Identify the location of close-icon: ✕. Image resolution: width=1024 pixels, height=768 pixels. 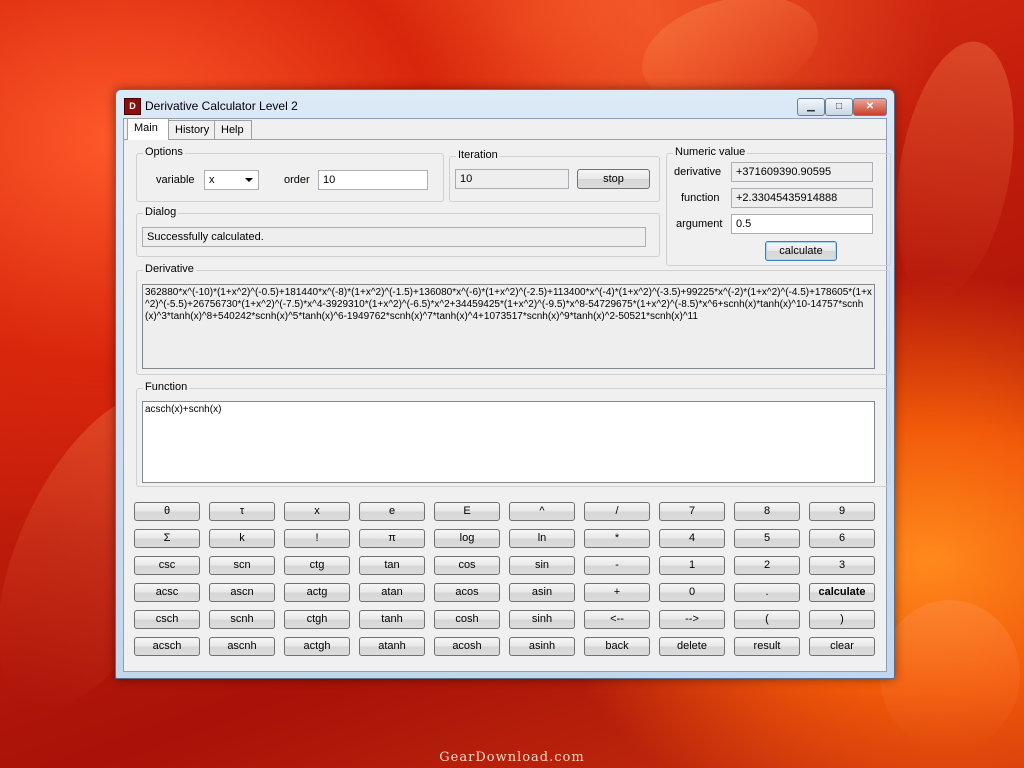
(870, 106).